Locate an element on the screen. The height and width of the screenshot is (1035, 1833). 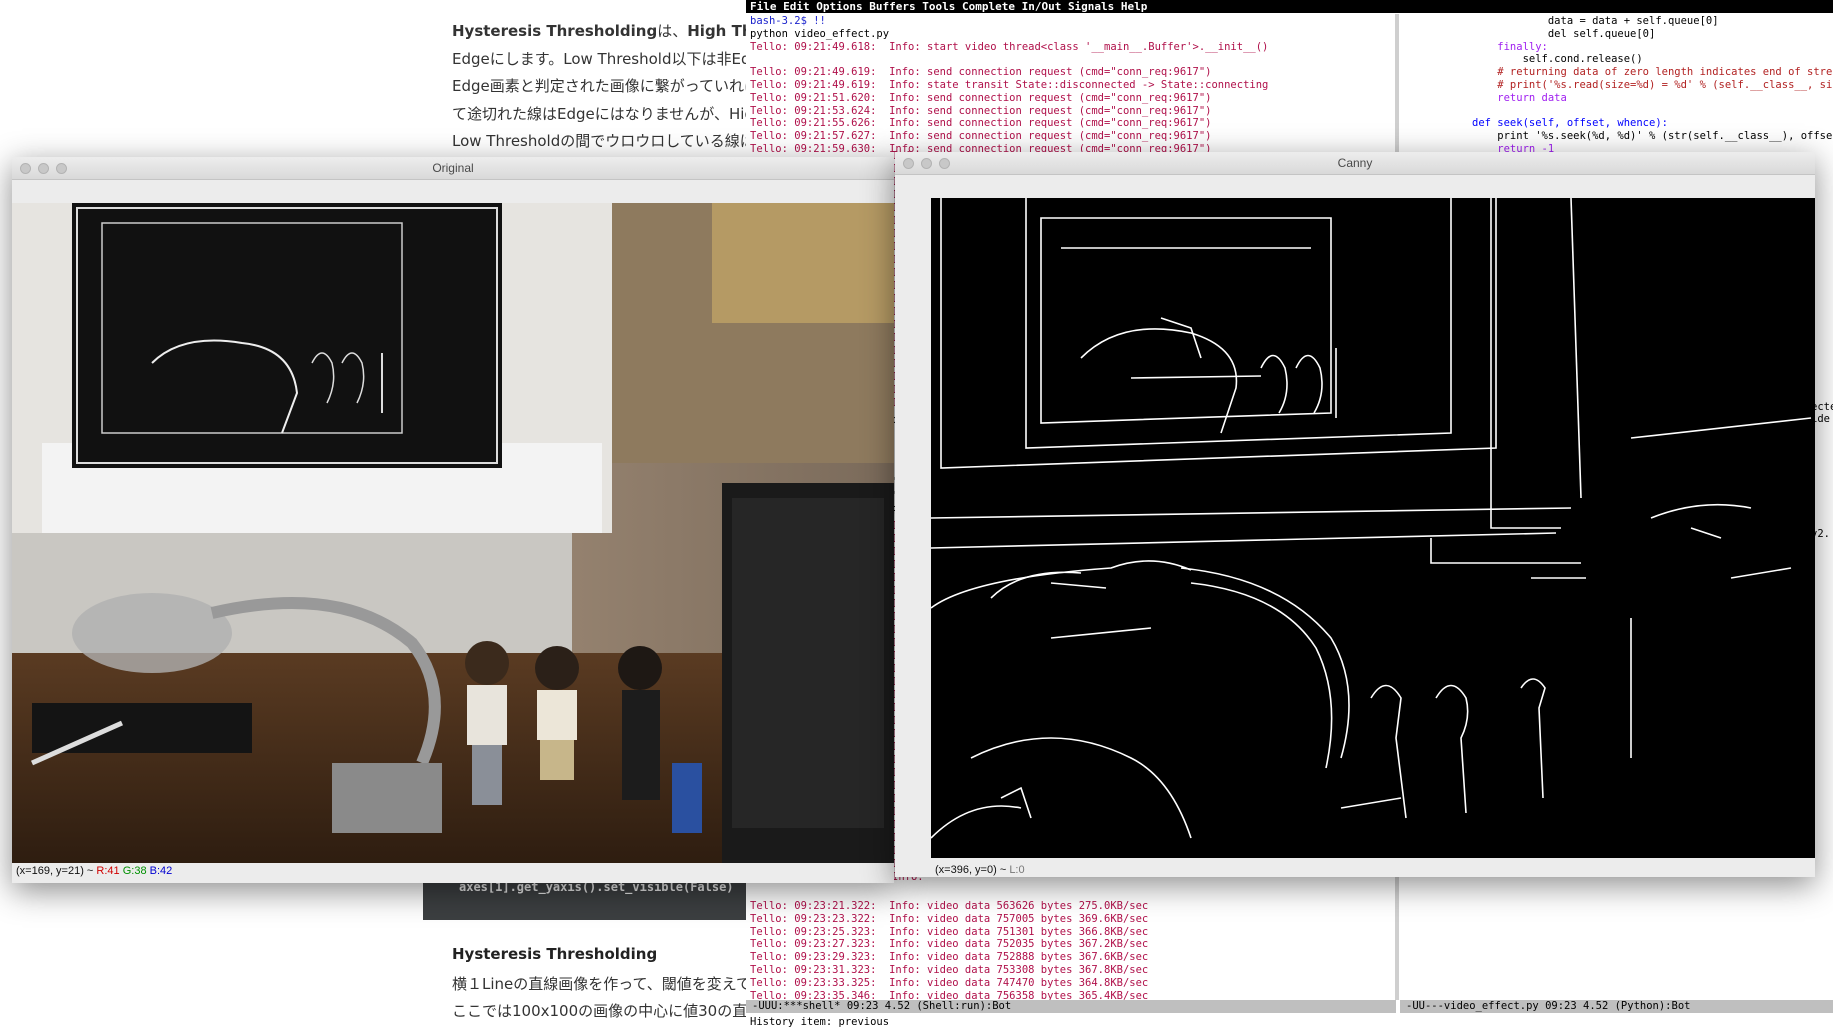
paragraph-line: Edgeにします。Low Threshold以下は非Edge is located at coordinates (611, 59).